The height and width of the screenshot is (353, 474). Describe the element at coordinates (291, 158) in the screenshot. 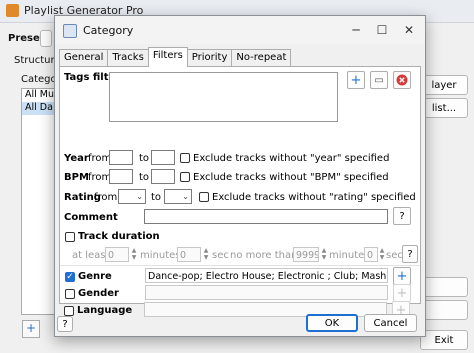

I see `exclude-year-label: Exclude tracks without "year" specified` at that location.